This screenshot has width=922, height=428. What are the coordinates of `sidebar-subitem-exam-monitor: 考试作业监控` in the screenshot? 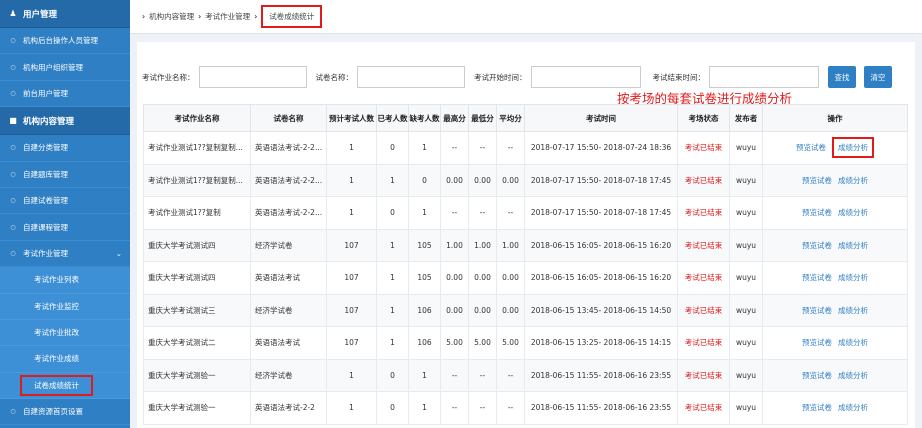 It's located at (65, 306).